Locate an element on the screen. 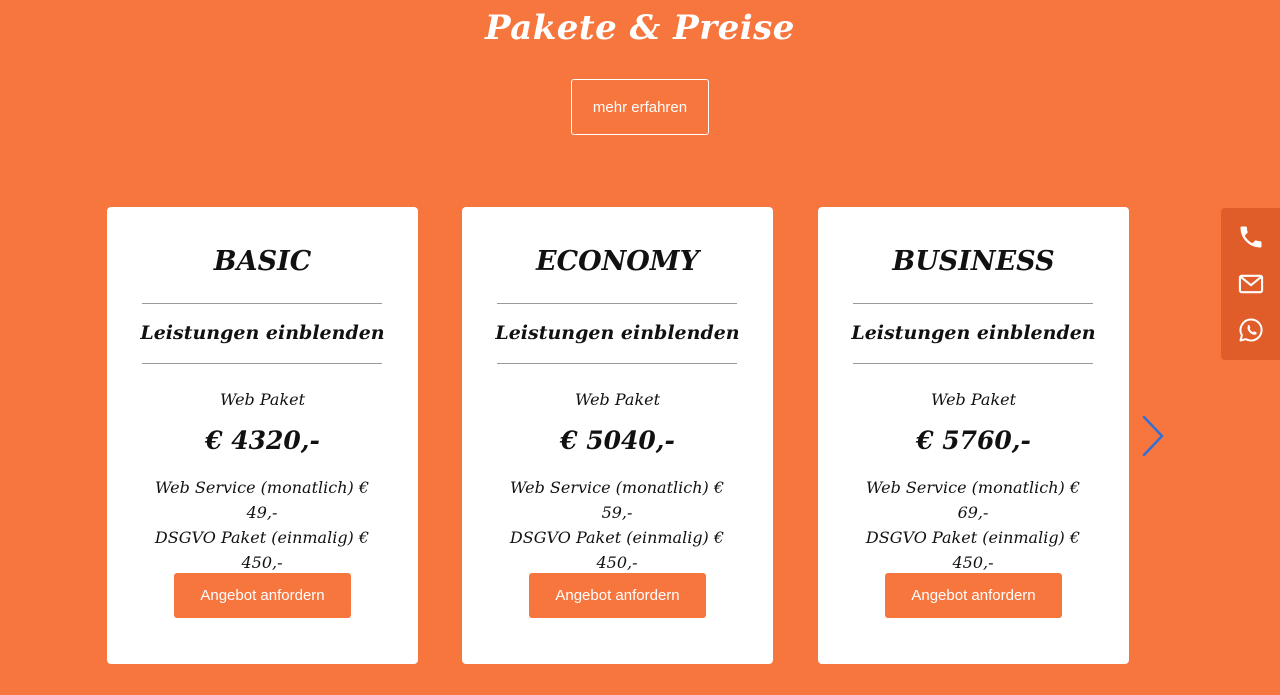 This screenshot has height=695, width=1280. package-price: € 4320,- is located at coordinates (262, 440).